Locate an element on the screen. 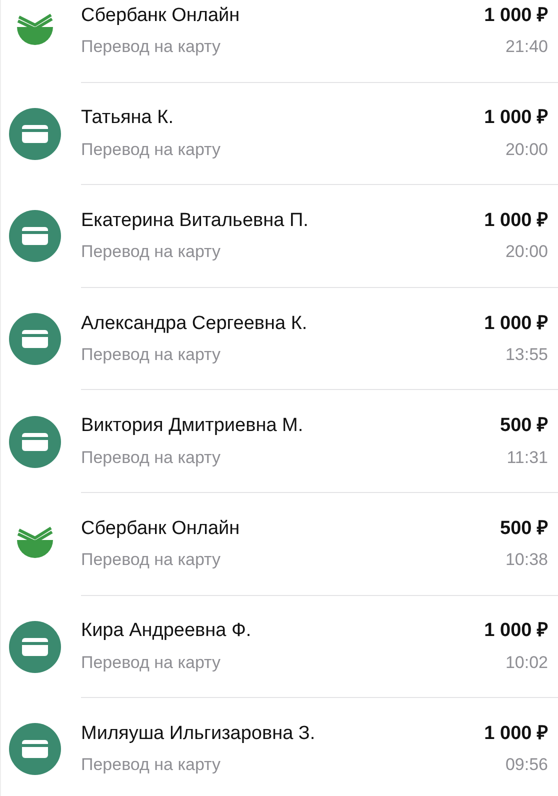 Image resolution: width=558 pixels, height=796 pixels. contact-name: Кира Андреевна Ф. is located at coordinates (166, 631).